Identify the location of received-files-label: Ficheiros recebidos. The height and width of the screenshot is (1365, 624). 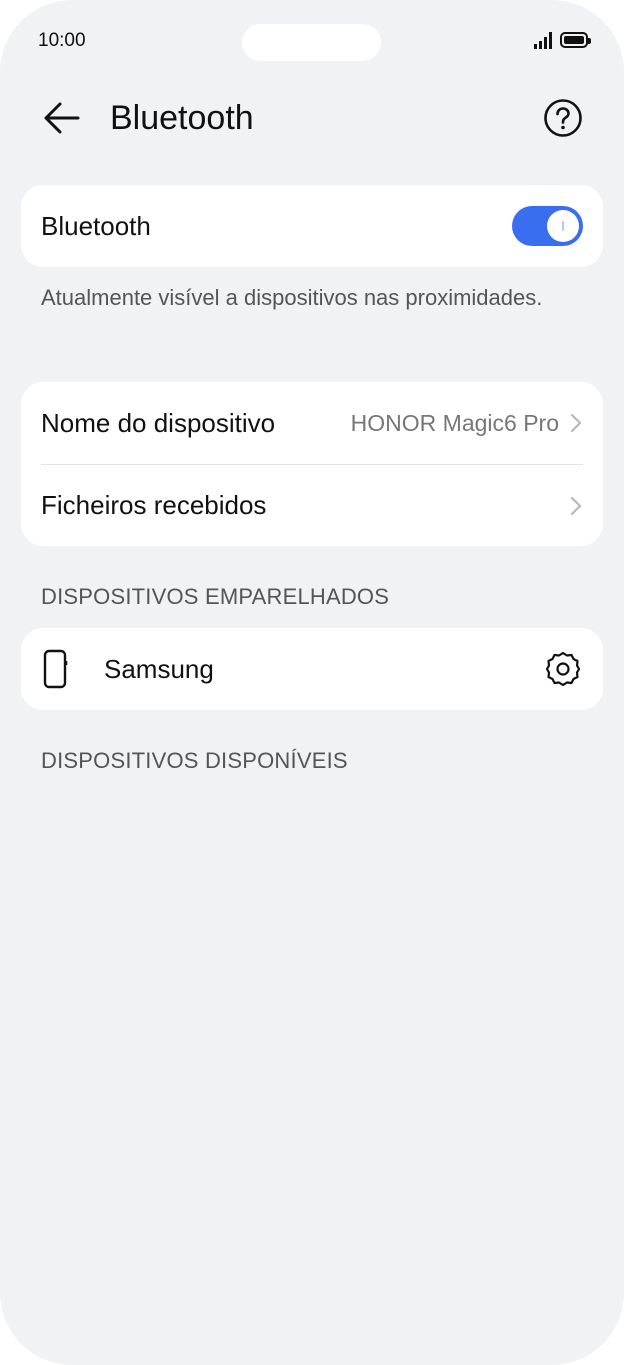
(154, 505).